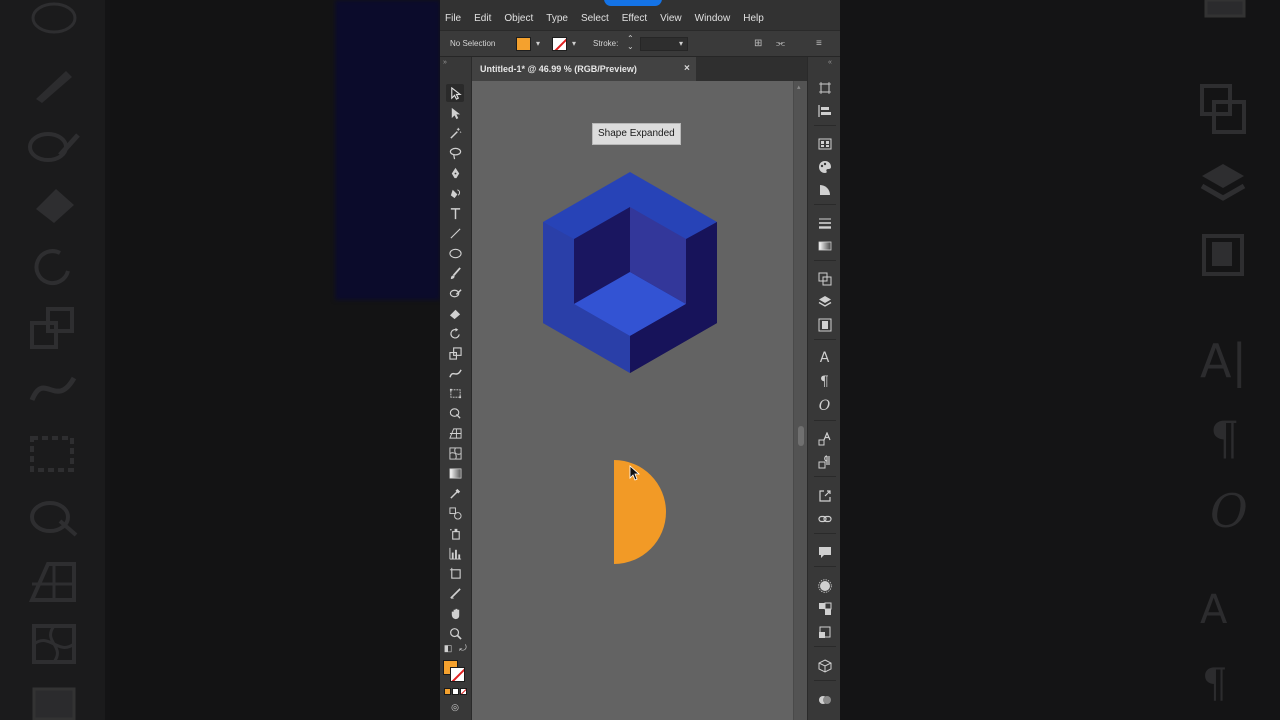 This screenshot has width=1280, height=720. What do you see at coordinates (557, 18) in the screenshot?
I see `menu-type: Type` at bounding box center [557, 18].